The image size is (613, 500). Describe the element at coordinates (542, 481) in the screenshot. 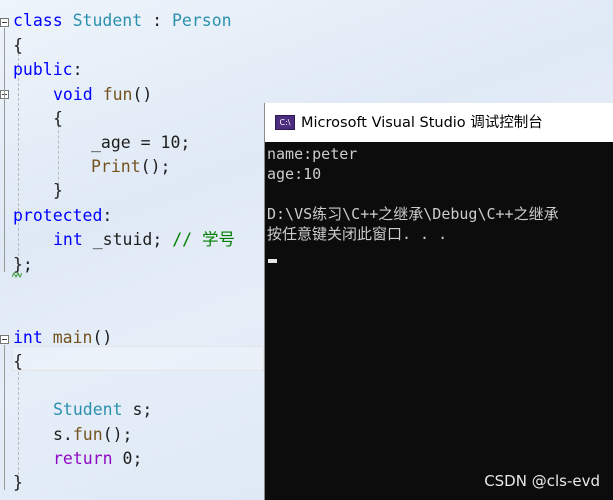

I see `watermark: CSDN @cls-evd` at that location.